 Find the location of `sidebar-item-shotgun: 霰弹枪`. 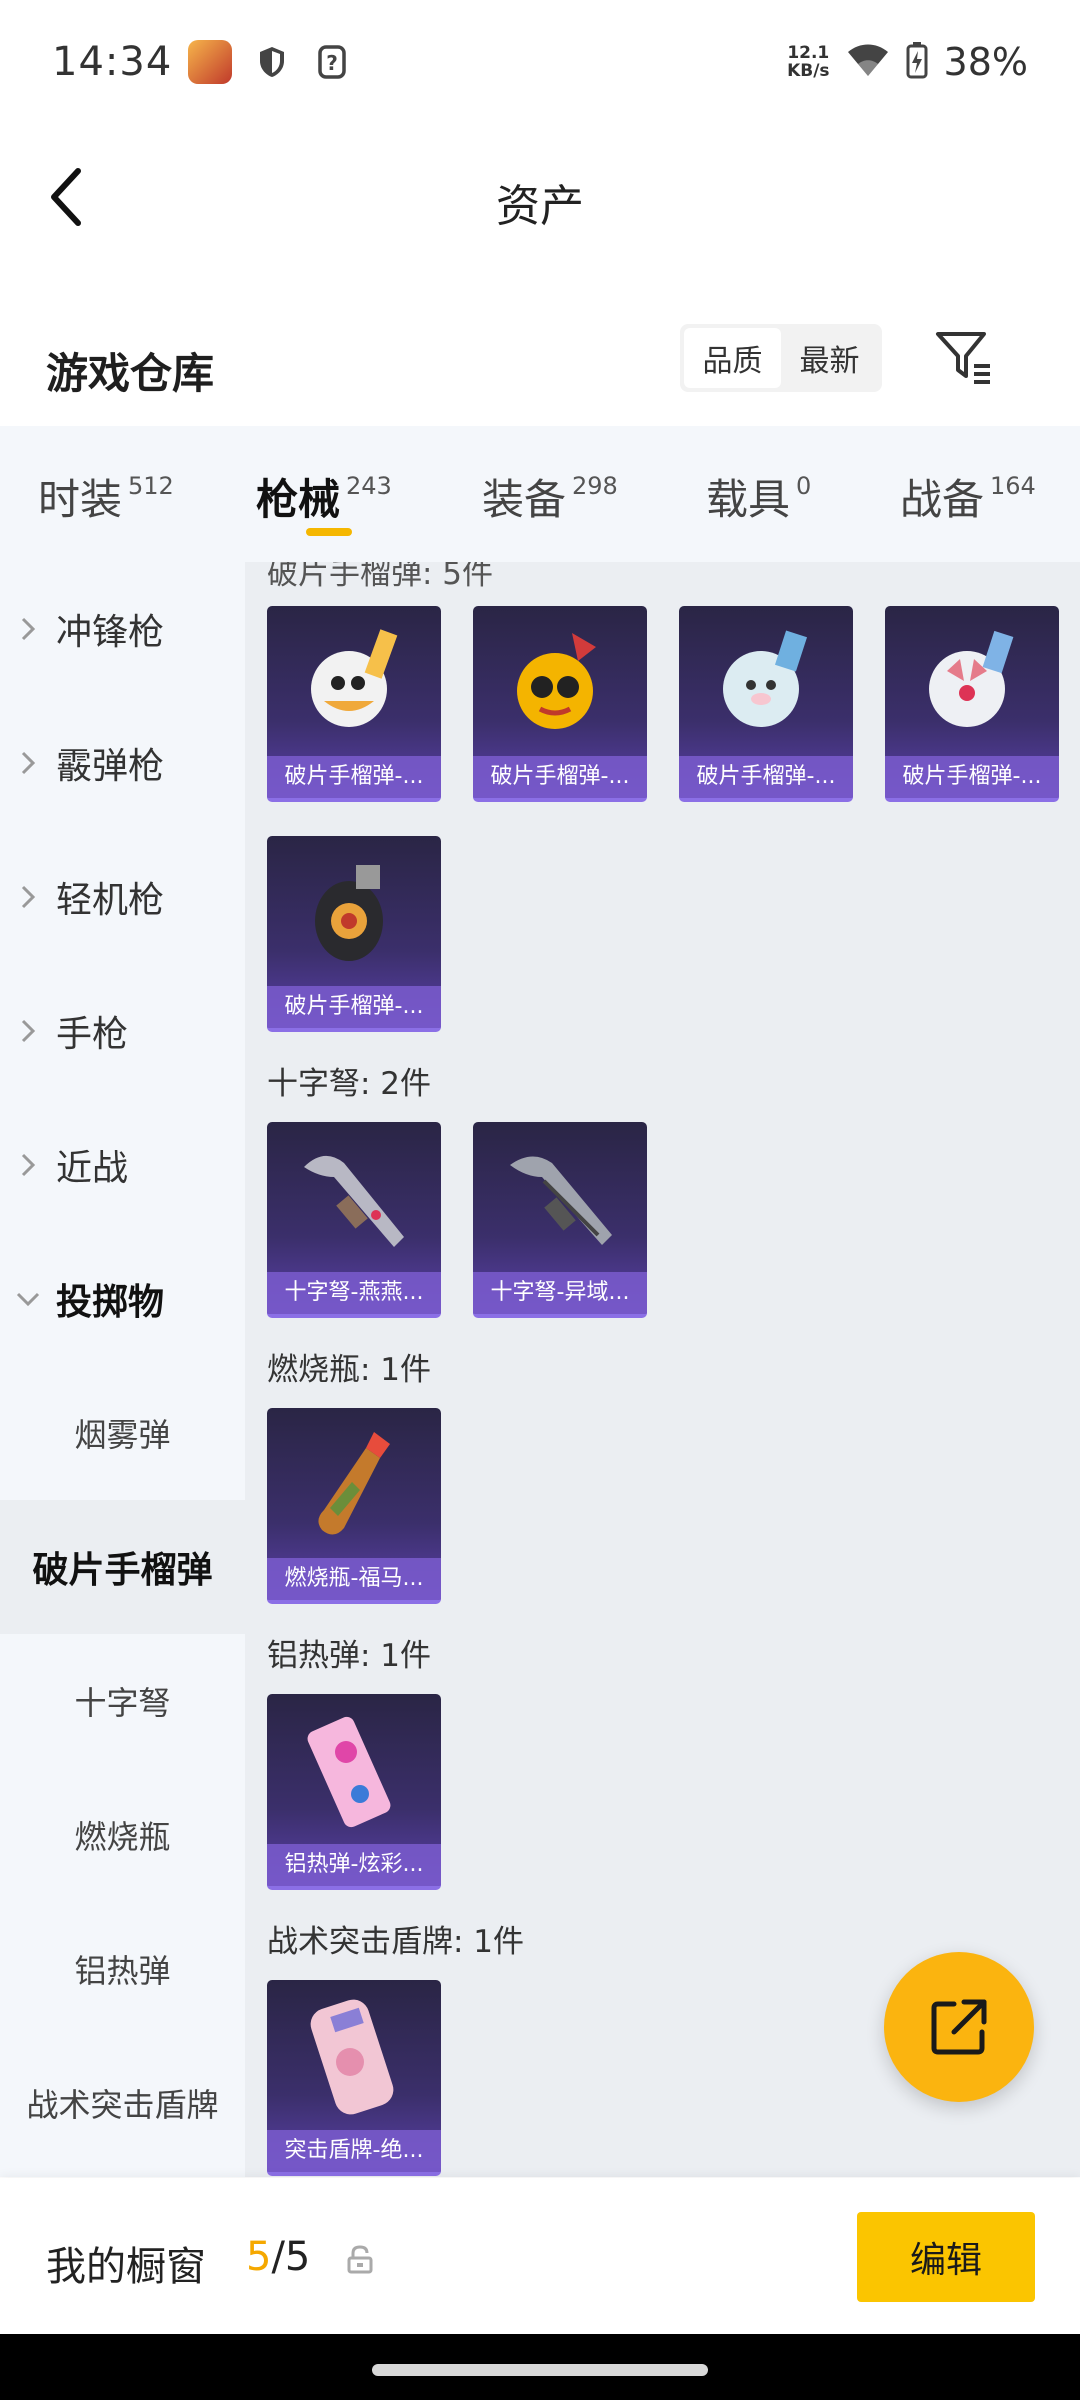

sidebar-item-shotgun: 霰弹枪 is located at coordinates (122, 763).